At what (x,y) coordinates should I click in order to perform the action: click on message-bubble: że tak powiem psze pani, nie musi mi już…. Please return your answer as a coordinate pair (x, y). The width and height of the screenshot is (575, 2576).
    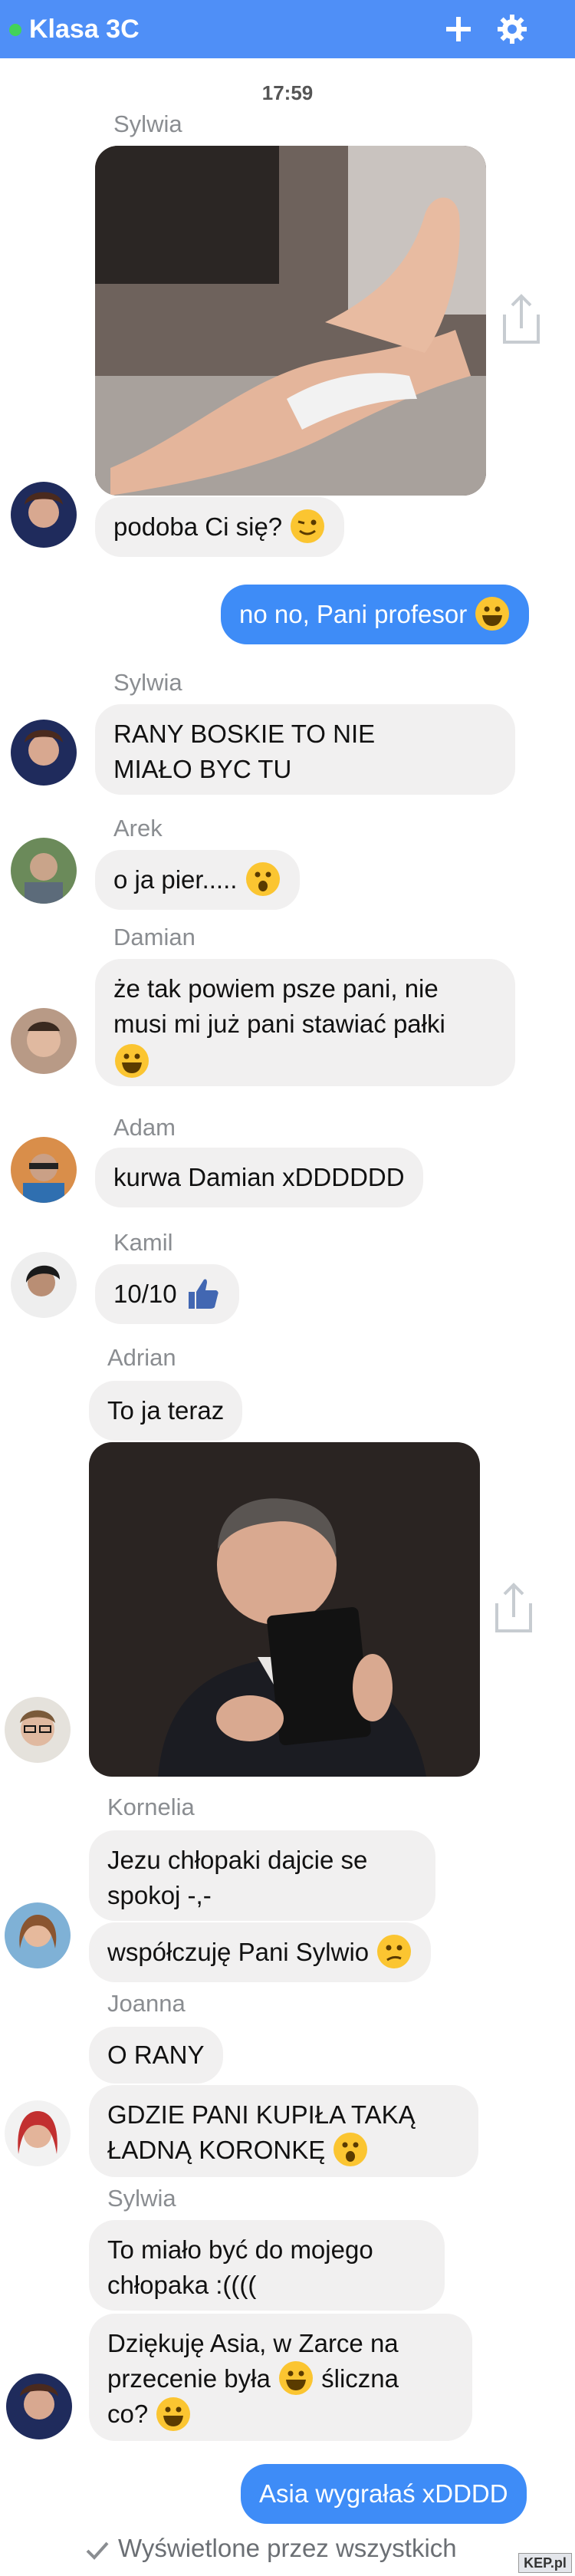
    Looking at the image, I should click on (305, 1022).